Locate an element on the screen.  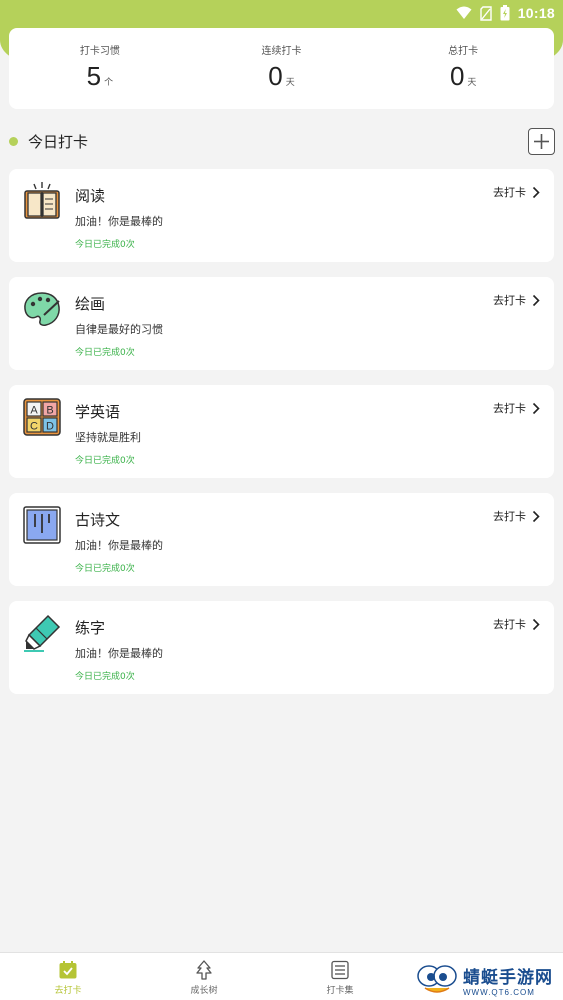
section-header: 今日打卡 is located at coordinates (282, 141).